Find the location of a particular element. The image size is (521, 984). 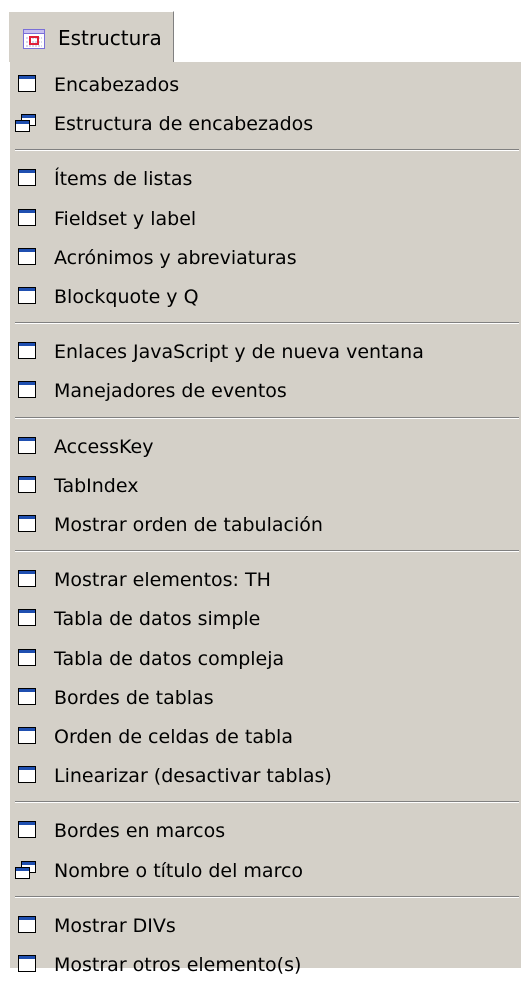

menu-item-label: Manejadores de eventos is located at coordinates (170, 391).